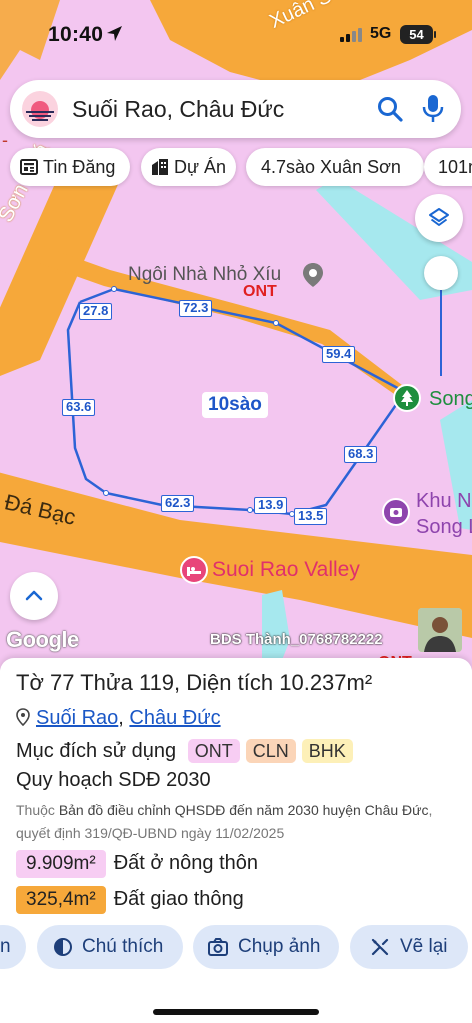  Describe the element at coordinates (79, 407) in the screenshot. I see `segment-label: 63.6` at that location.